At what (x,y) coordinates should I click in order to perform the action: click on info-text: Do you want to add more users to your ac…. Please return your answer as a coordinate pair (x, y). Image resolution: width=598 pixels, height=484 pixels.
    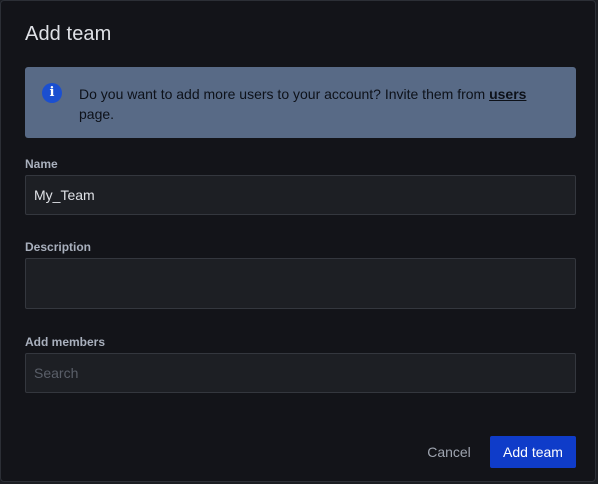
    Looking at the image, I should click on (319, 104).